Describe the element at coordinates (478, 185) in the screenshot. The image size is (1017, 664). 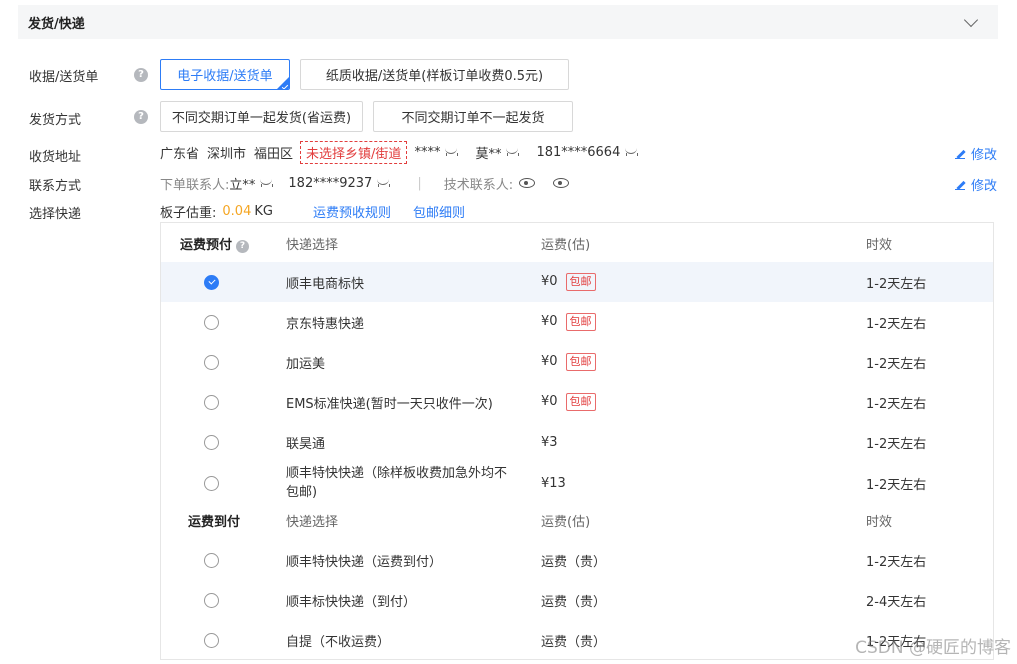
I see `tech-contact-label: 技术联系人:` at that location.